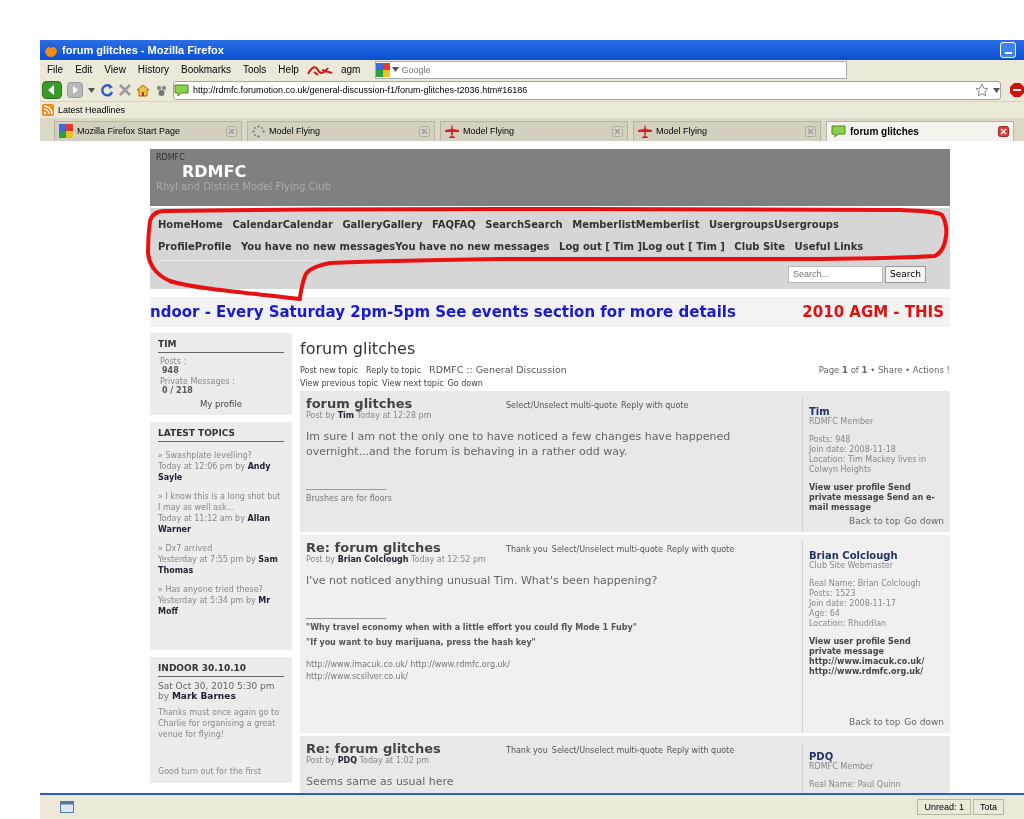  What do you see at coordinates (215, 171) in the screenshot?
I see `site-title: RDMFC` at bounding box center [215, 171].